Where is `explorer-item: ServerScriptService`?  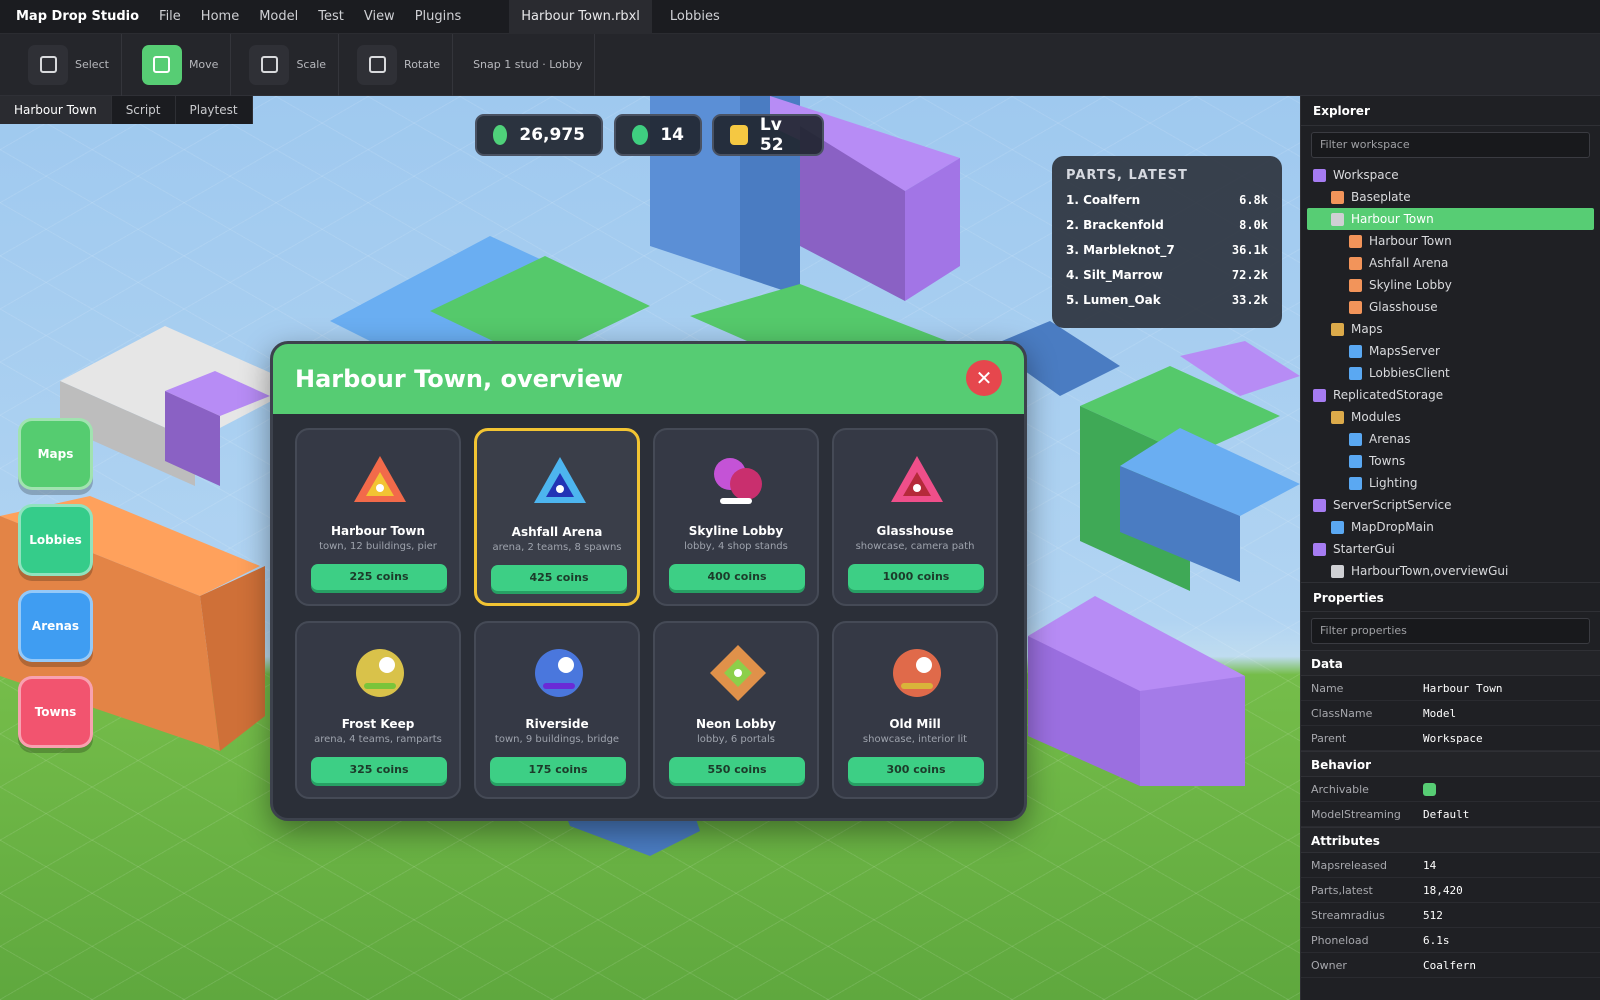 explorer-item: ServerScriptService is located at coordinates (1450, 505).